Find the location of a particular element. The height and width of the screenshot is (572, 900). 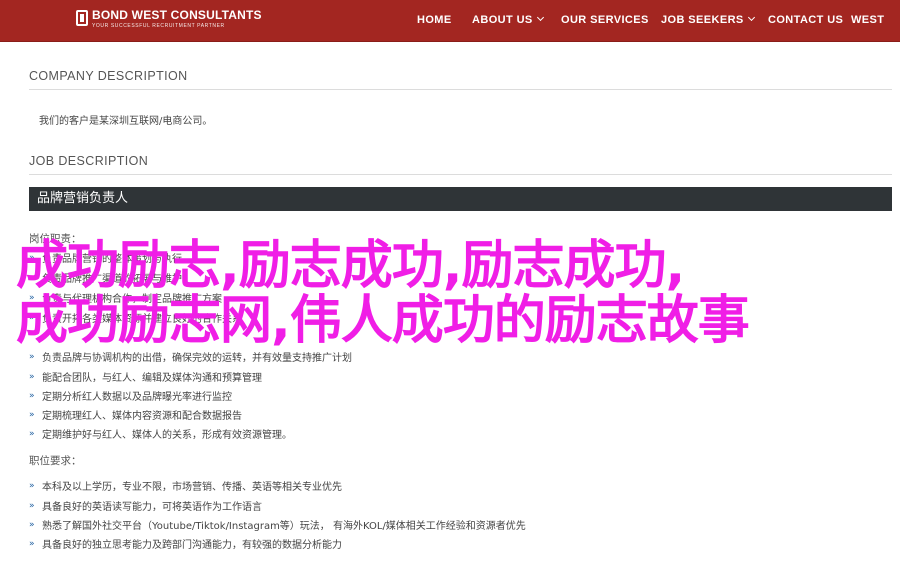

company-description-heading: COMPANY DESCRIPTION is located at coordinates (108, 76).